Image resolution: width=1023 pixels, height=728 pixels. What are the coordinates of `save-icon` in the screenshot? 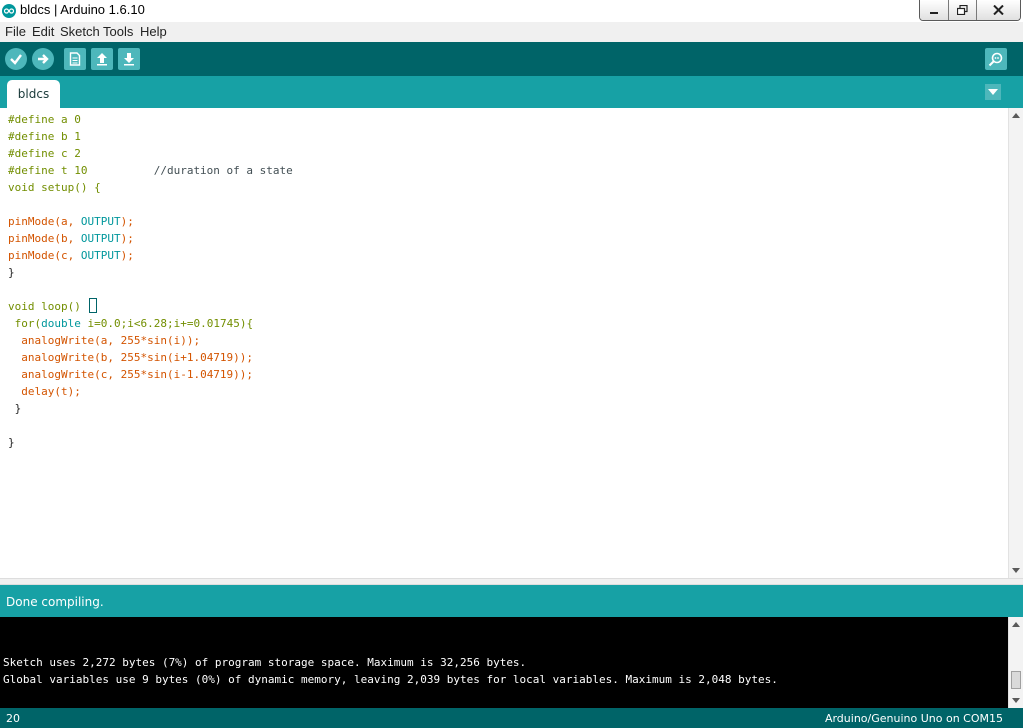 It's located at (129, 59).